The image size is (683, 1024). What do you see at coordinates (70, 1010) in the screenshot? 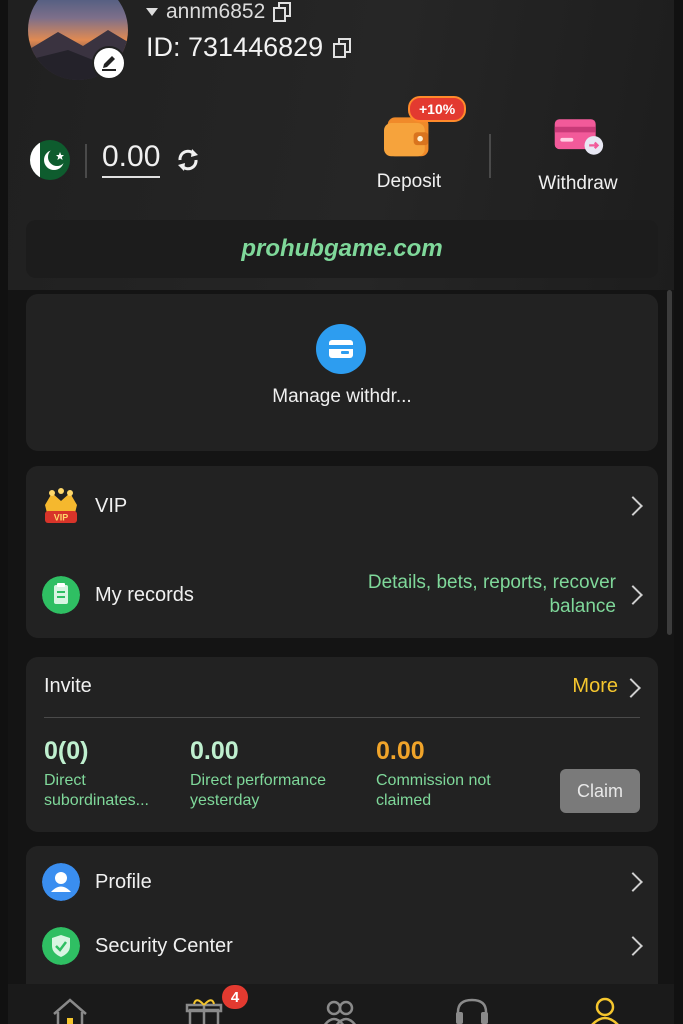
I see `home-icon` at bounding box center [70, 1010].